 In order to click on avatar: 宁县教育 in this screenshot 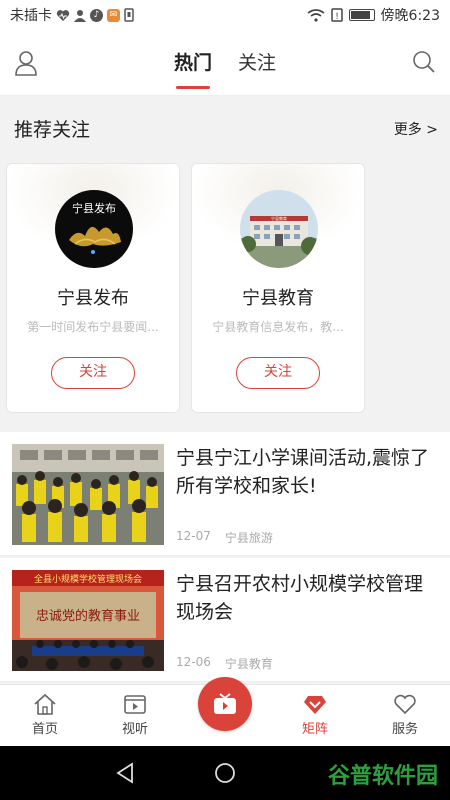, I will do `click(279, 229)`.